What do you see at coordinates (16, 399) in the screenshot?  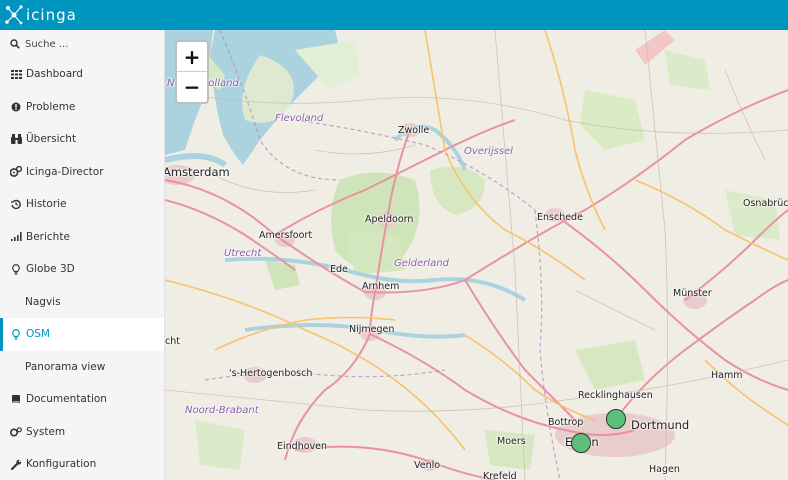 I see `book-icon` at bounding box center [16, 399].